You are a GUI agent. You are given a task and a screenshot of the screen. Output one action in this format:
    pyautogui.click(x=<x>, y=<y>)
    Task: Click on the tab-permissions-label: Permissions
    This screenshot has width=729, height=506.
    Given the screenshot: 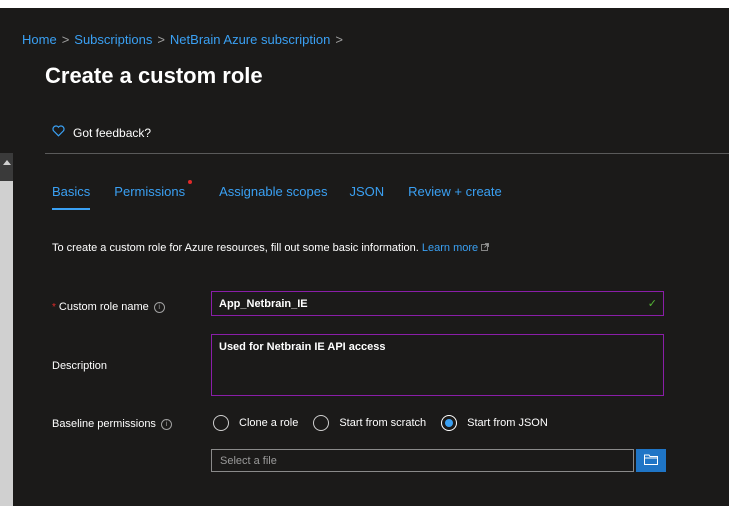 What is the action you would take?
    pyautogui.click(x=150, y=191)
    